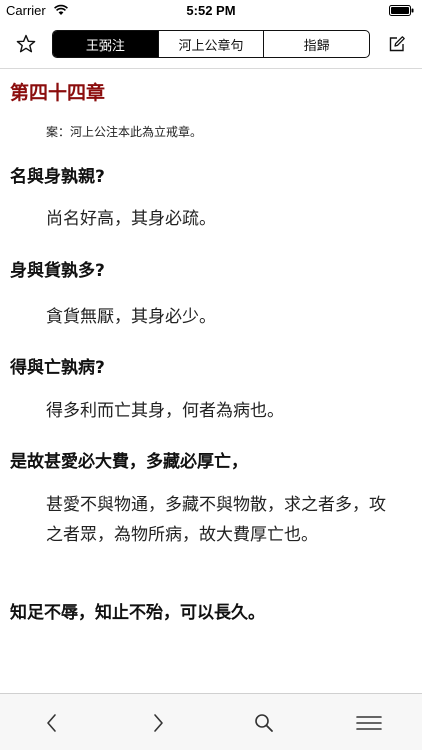 This screenshot has width=422, height=750. I want to click on chevron-right-icon, so click(158, 723).